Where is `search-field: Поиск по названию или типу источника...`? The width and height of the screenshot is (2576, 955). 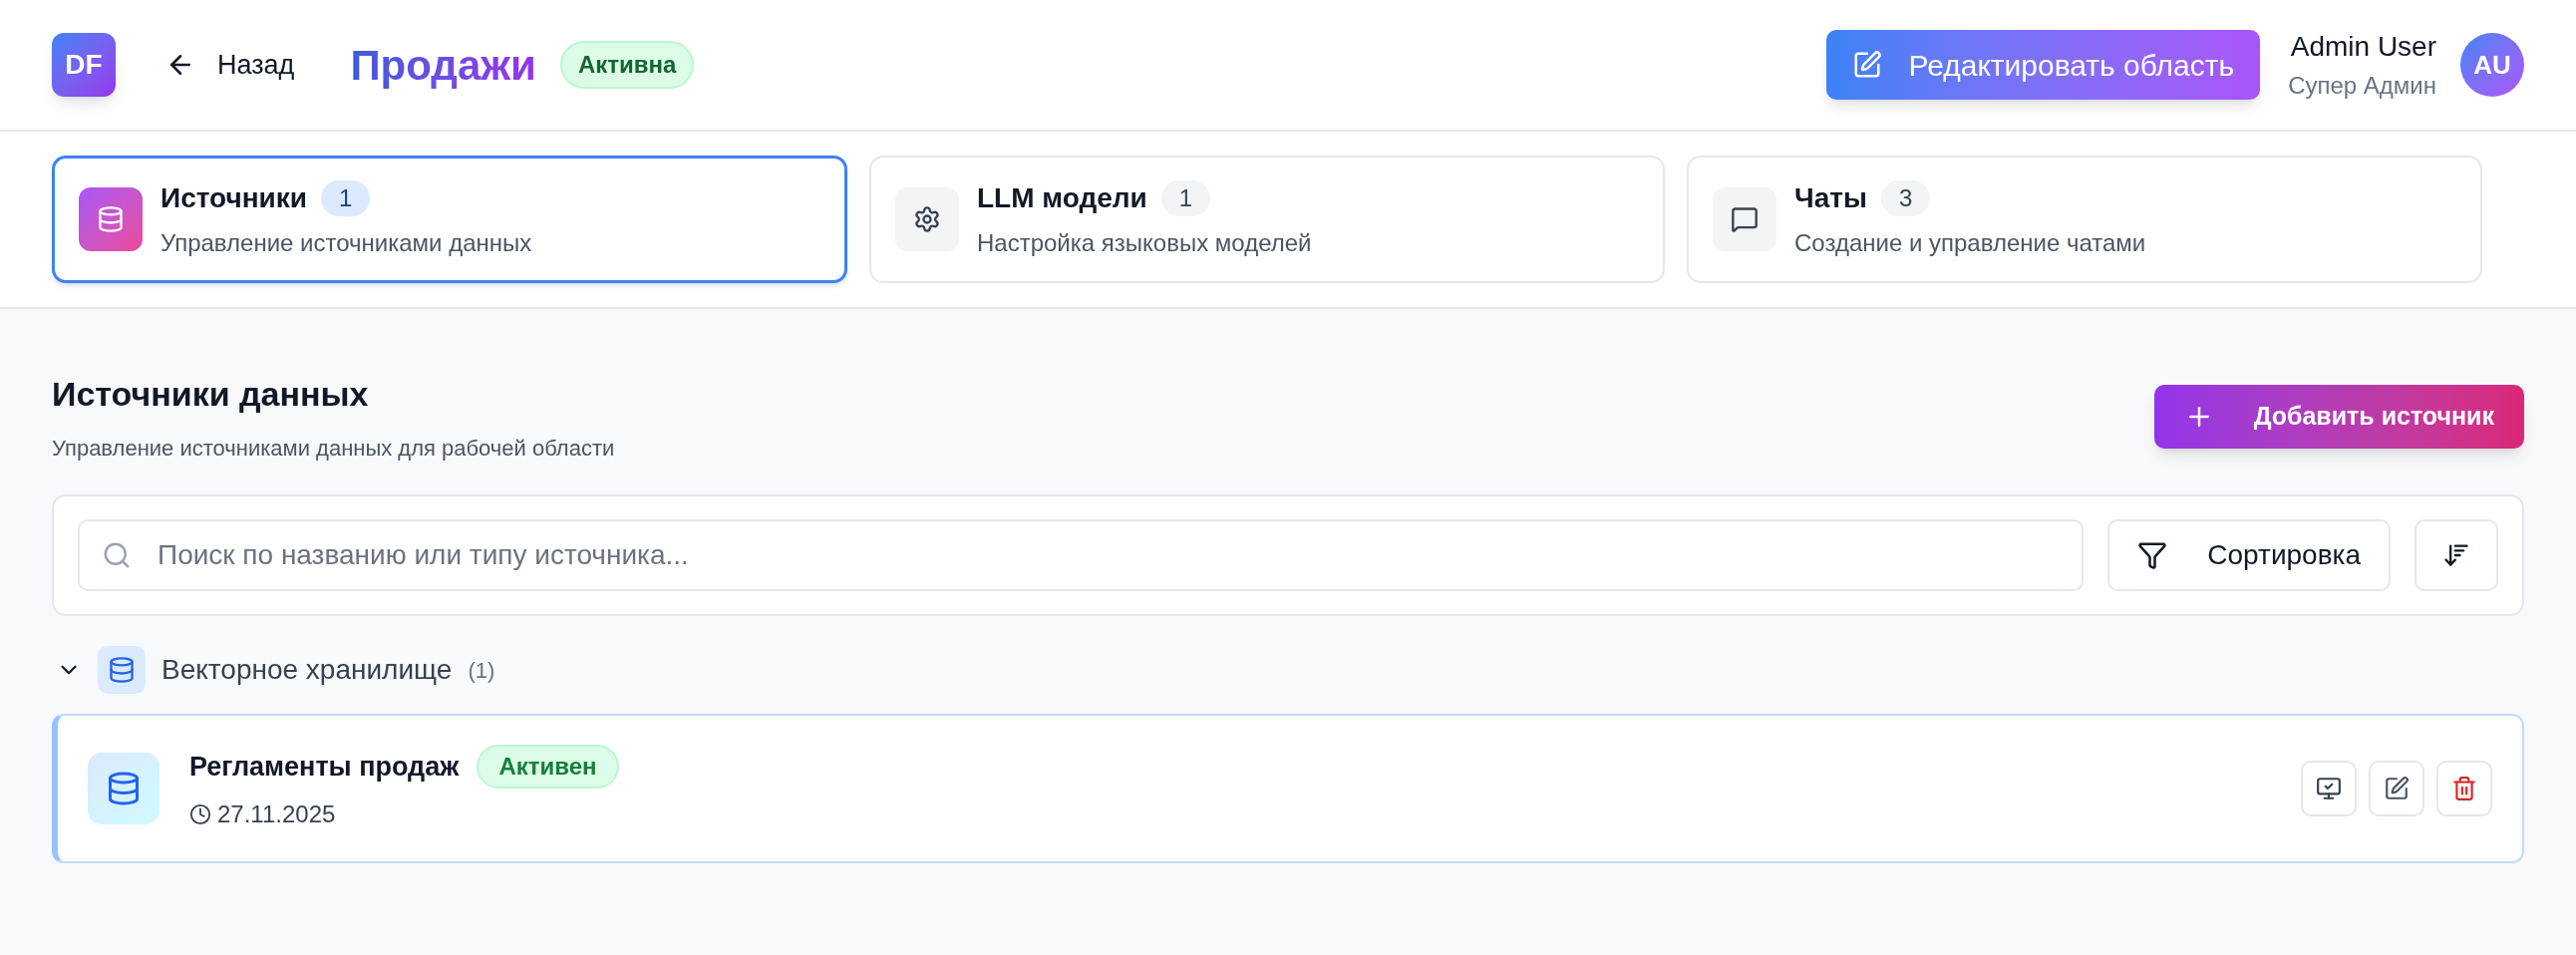 search-field: Поиск по названию или типу источника... is located at coordinates (1081, 555).